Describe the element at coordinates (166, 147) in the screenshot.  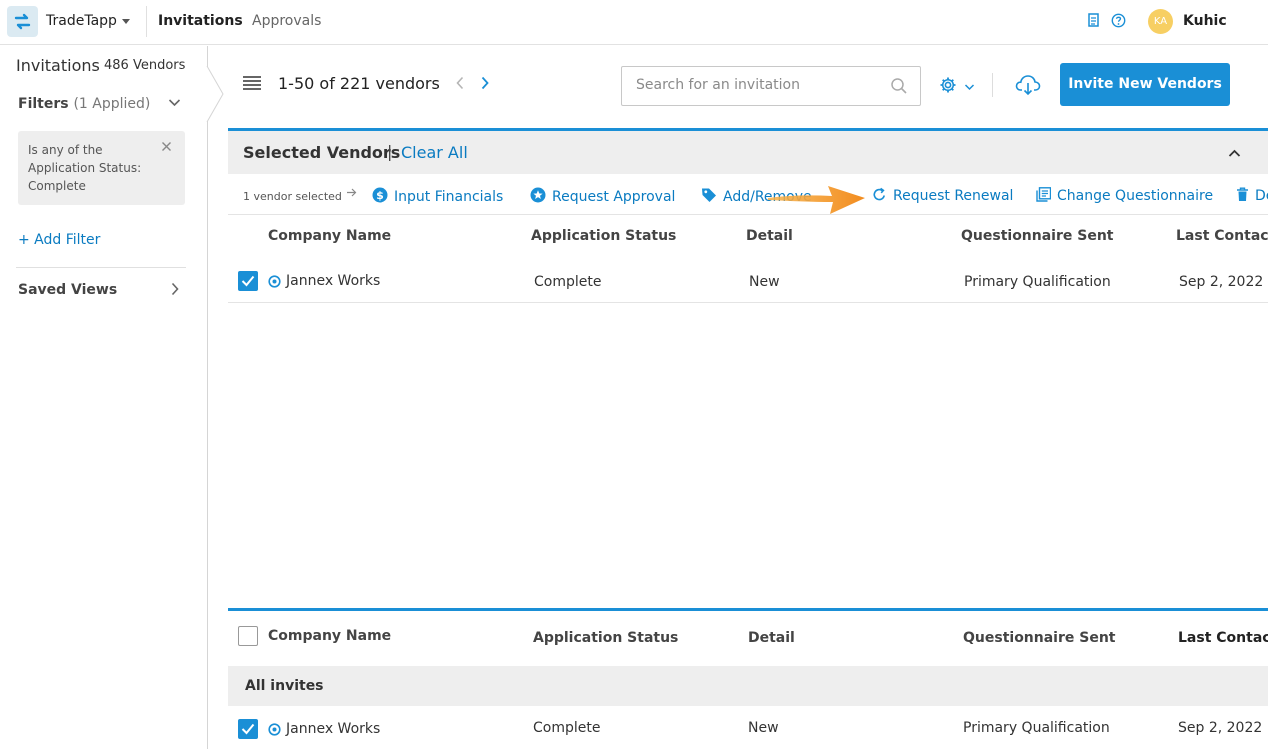
I see `close-icon` at that location.